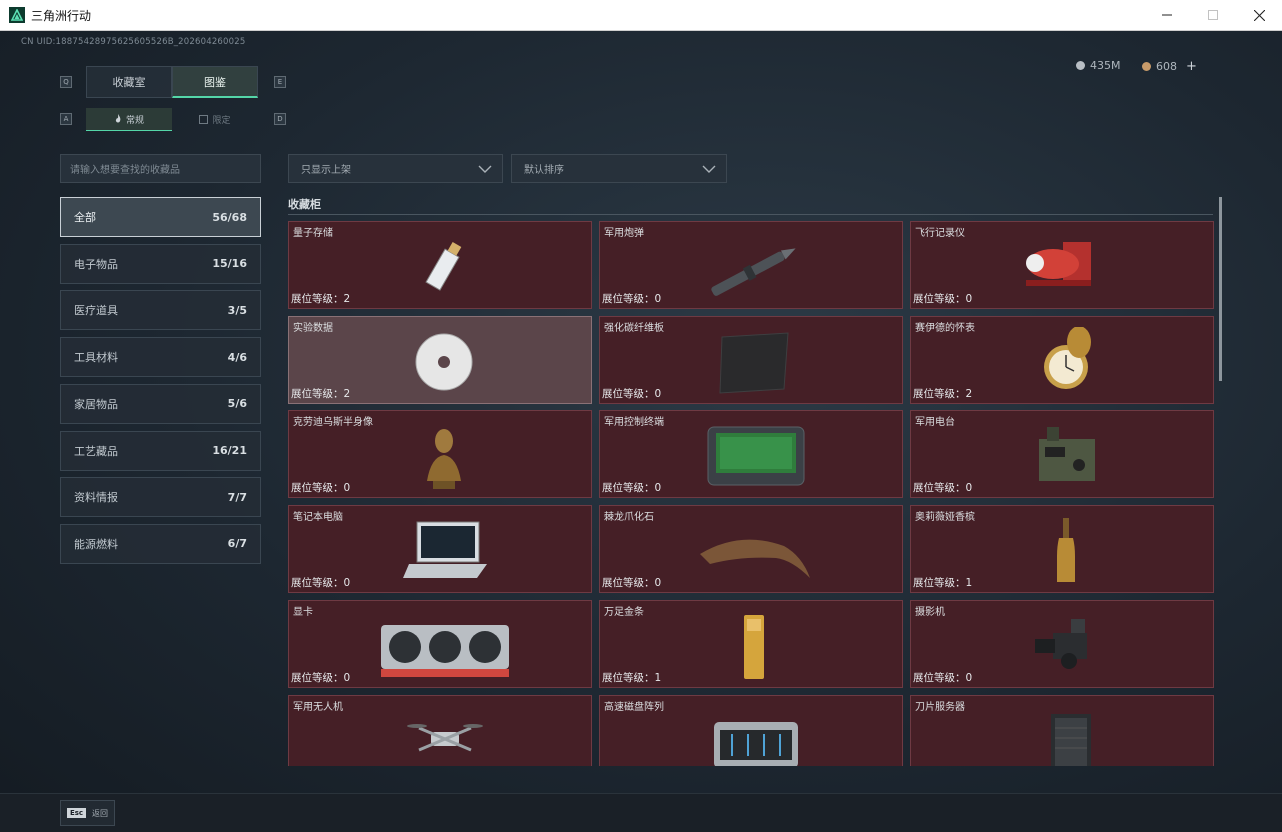 Image resolution: width=1282 pixels, height=832 pixels. I want to click on collection-card: 飞行记录仪展位等级：0, so click(1062, 265).